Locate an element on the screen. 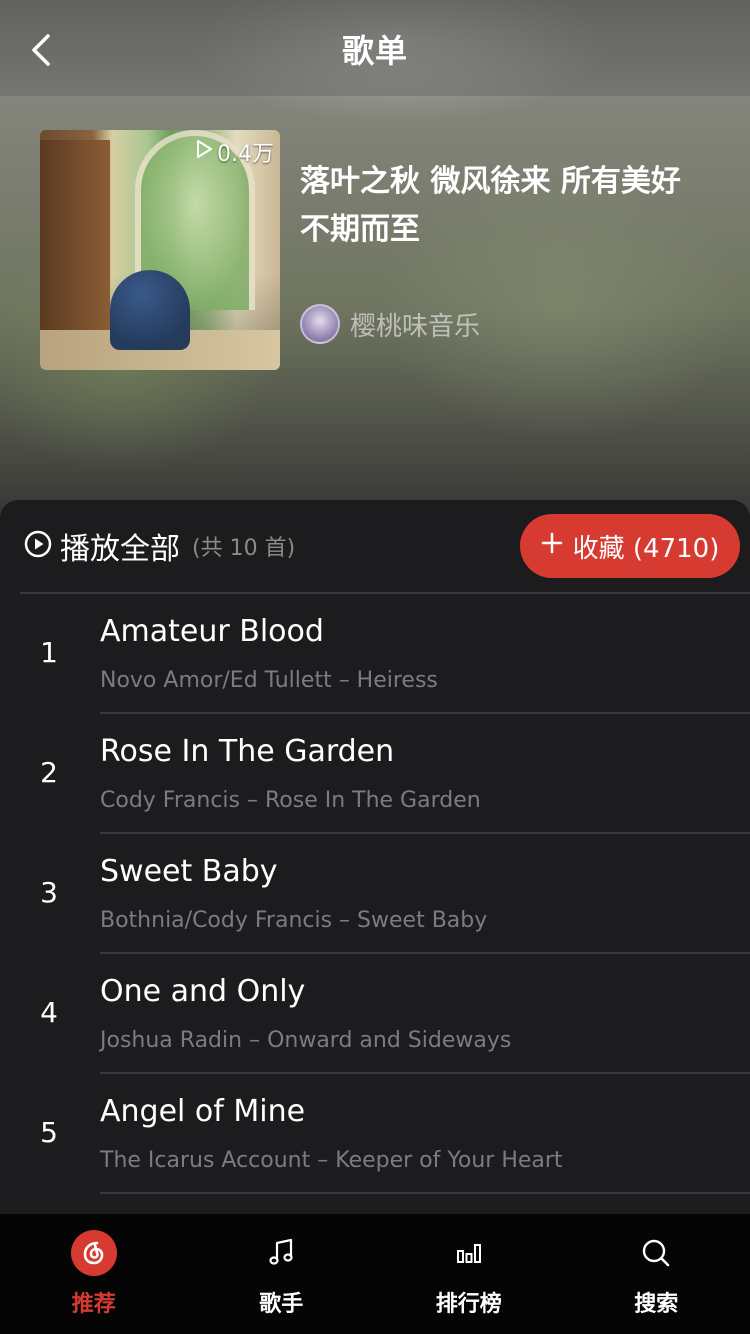  song-title: Rose In The Garden is located at coordinates (247, 751).